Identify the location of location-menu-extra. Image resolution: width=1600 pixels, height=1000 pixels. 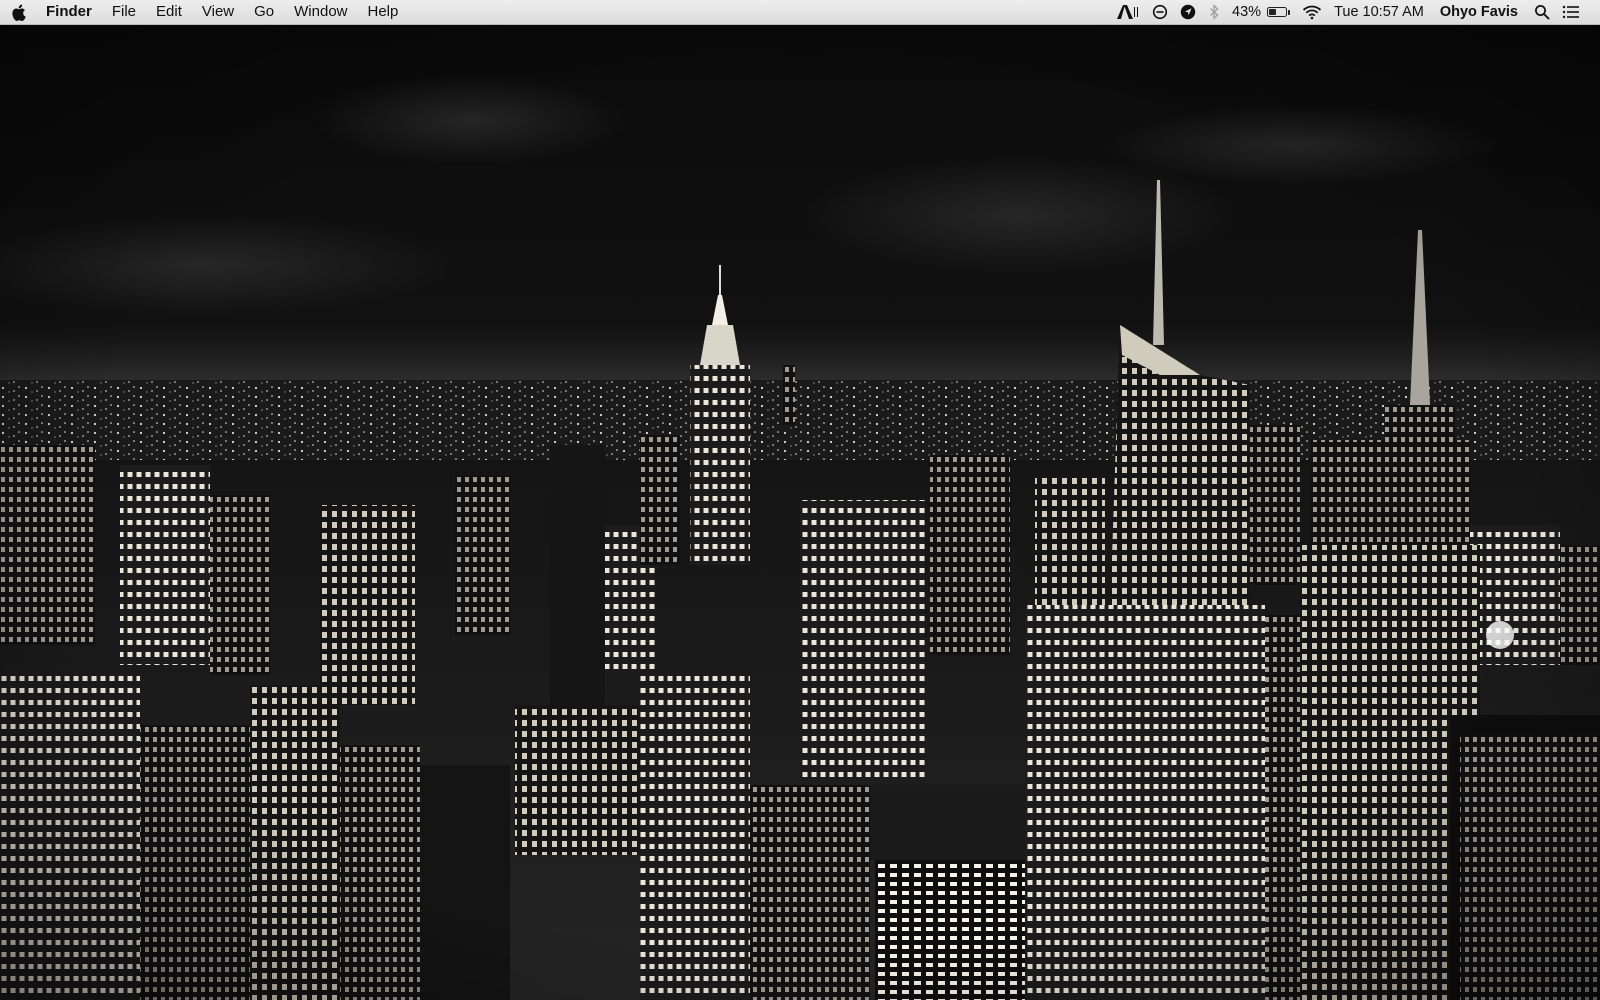
(1188, 12).